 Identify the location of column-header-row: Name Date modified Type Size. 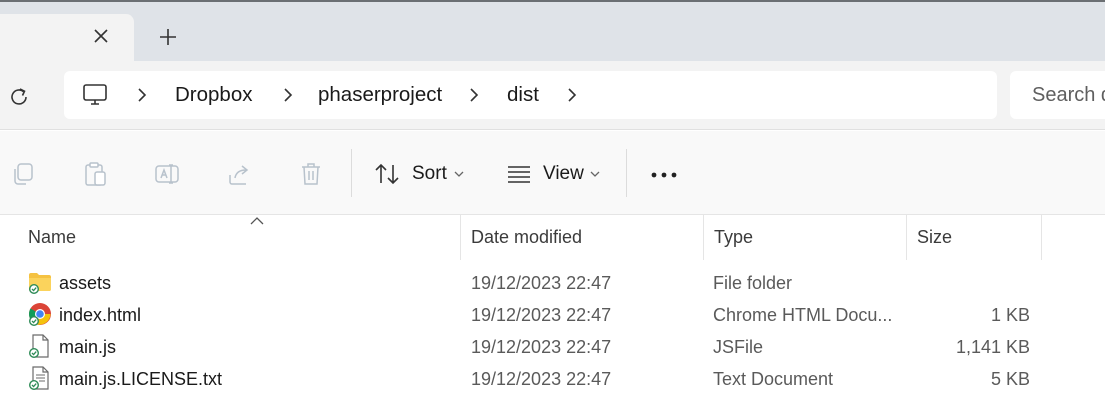
(552, 237).